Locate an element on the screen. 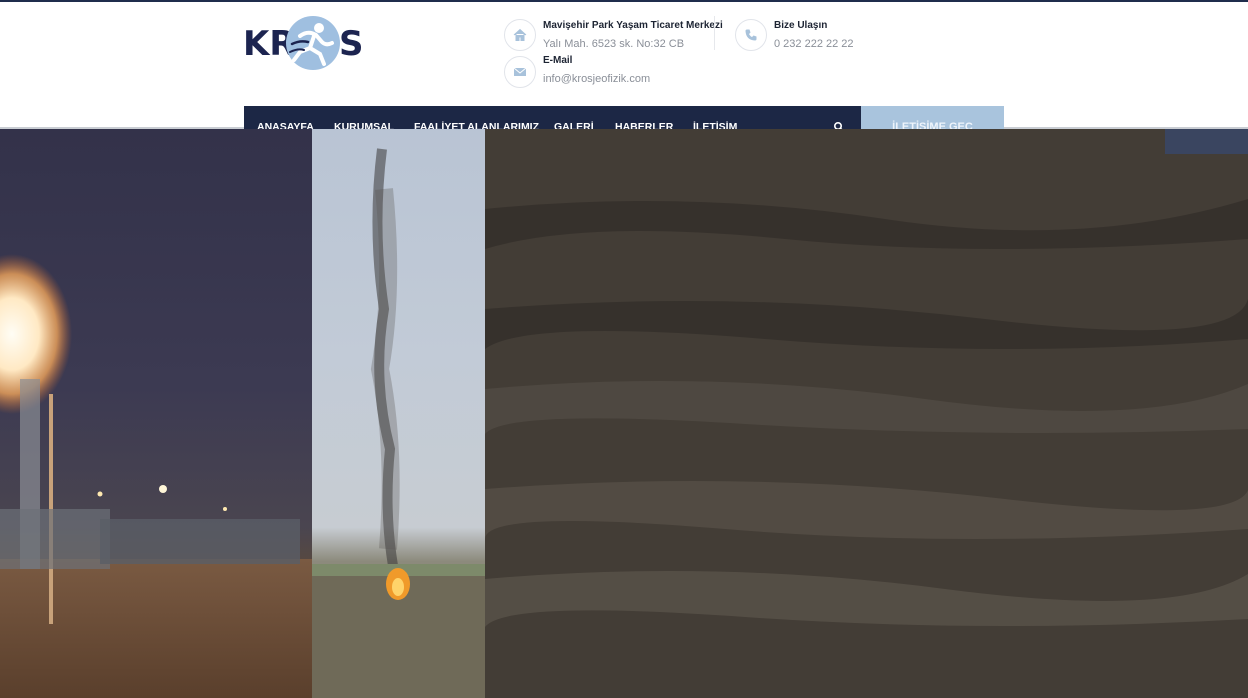 This screenshot has height=698, width=1248. email-link: info@krosjeofizik.com is located at coordinates (596, 79).